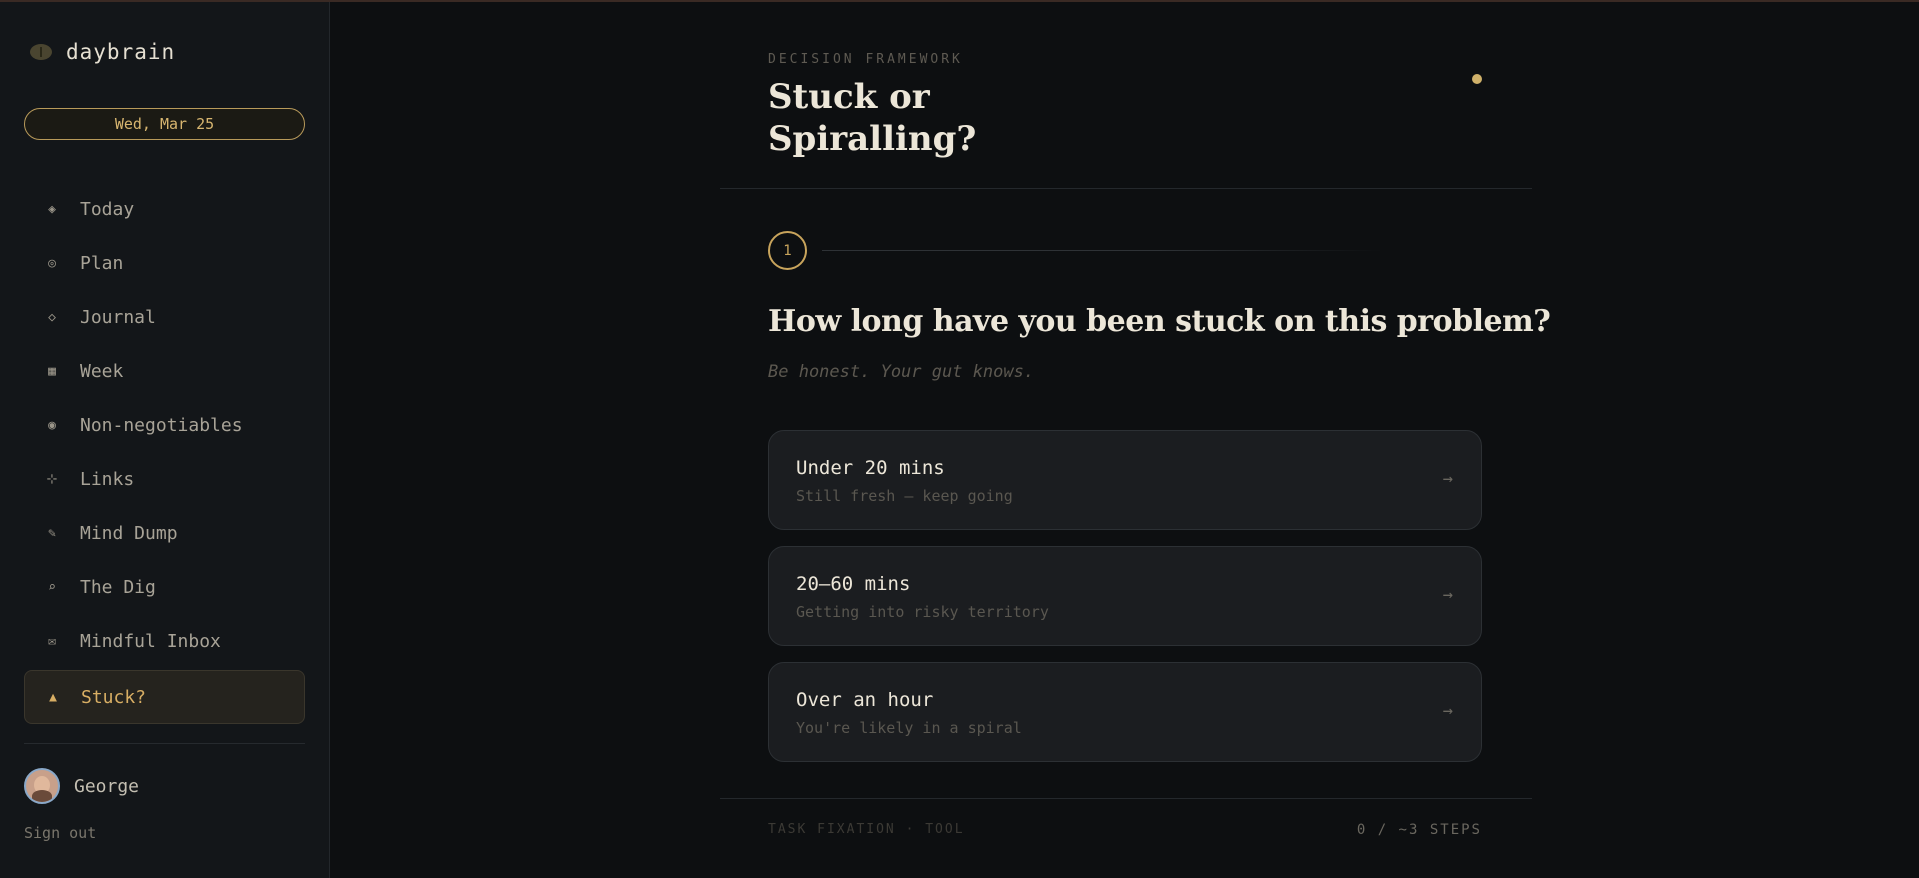  What do you see at coordinates (52, 371) in the screenshot?
I see `grid-icon: ▦` at bounding box center [52, 371].